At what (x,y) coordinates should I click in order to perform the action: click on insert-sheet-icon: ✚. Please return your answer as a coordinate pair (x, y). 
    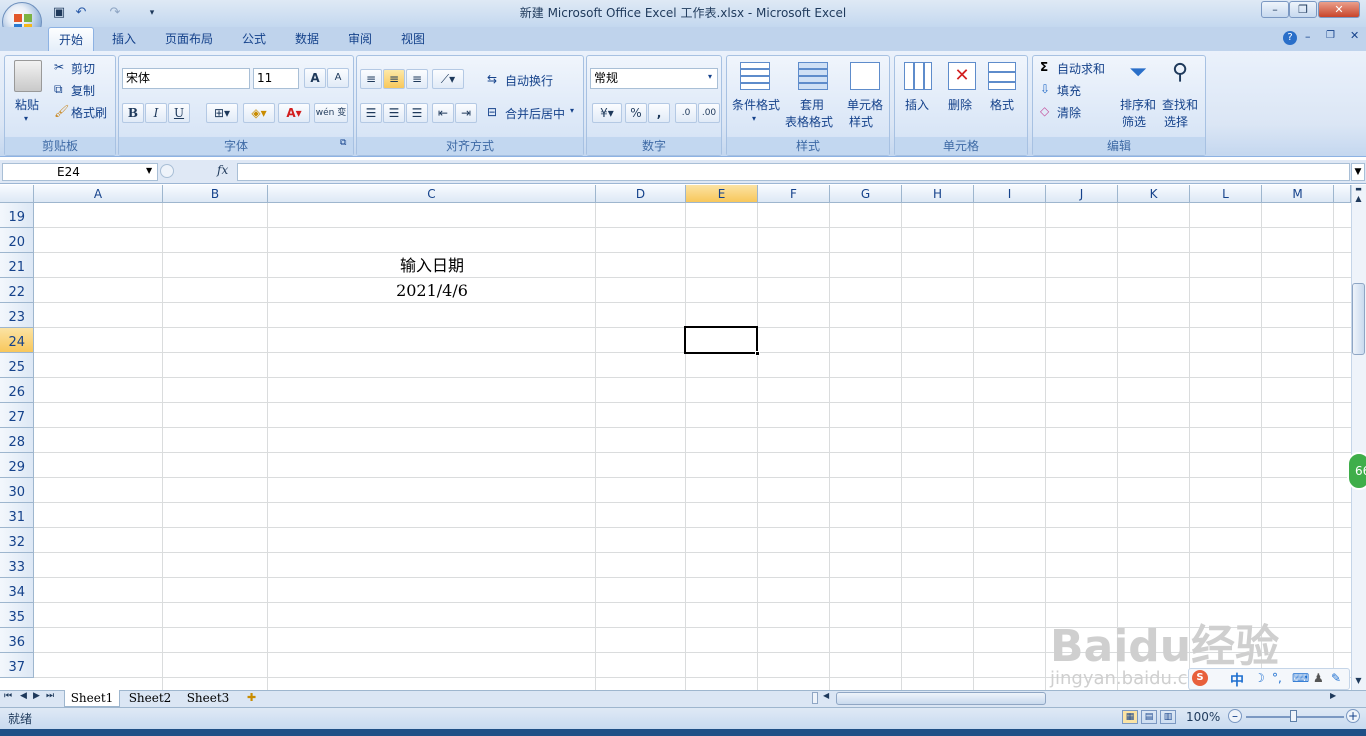
    Looking at the image, I should click on (251, 697).